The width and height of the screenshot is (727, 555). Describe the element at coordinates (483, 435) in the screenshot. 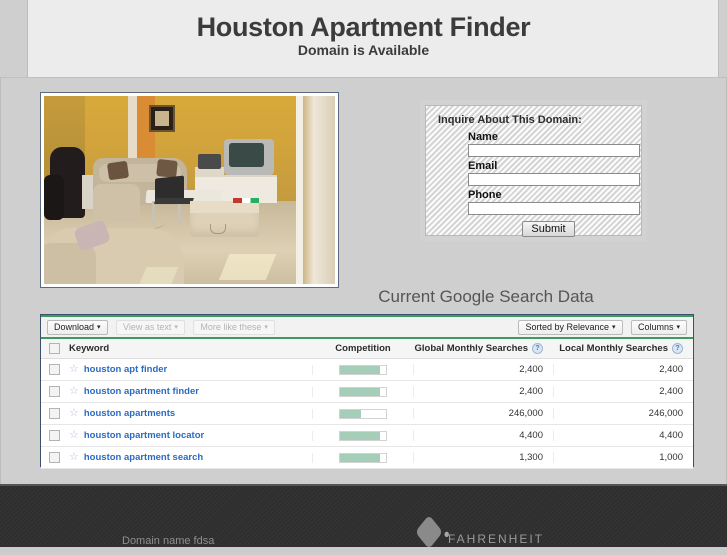

I see `global-searches-cell: 4,400` at that location.